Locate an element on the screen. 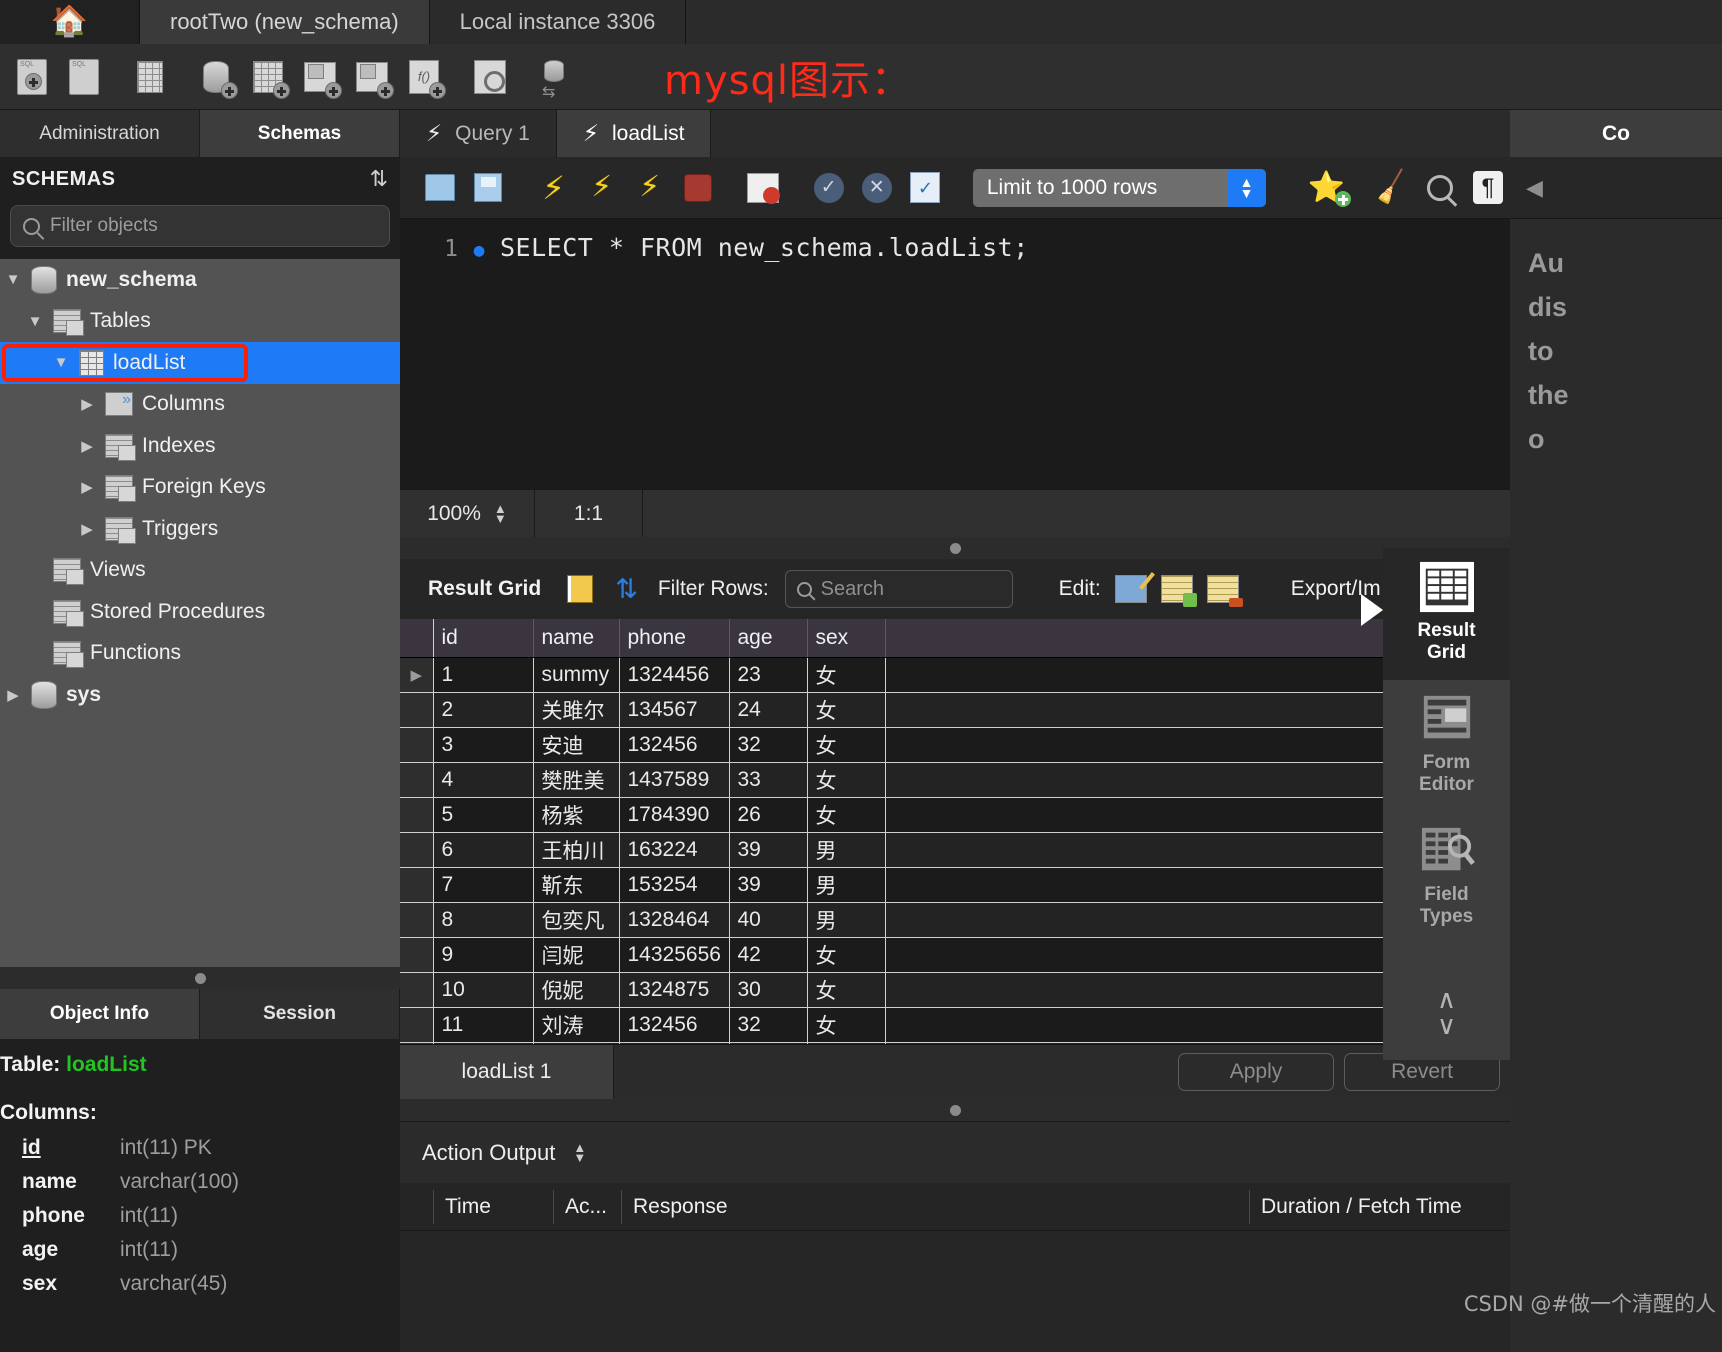  cell-name: 倪妮 is located at coordinates (576, 990).